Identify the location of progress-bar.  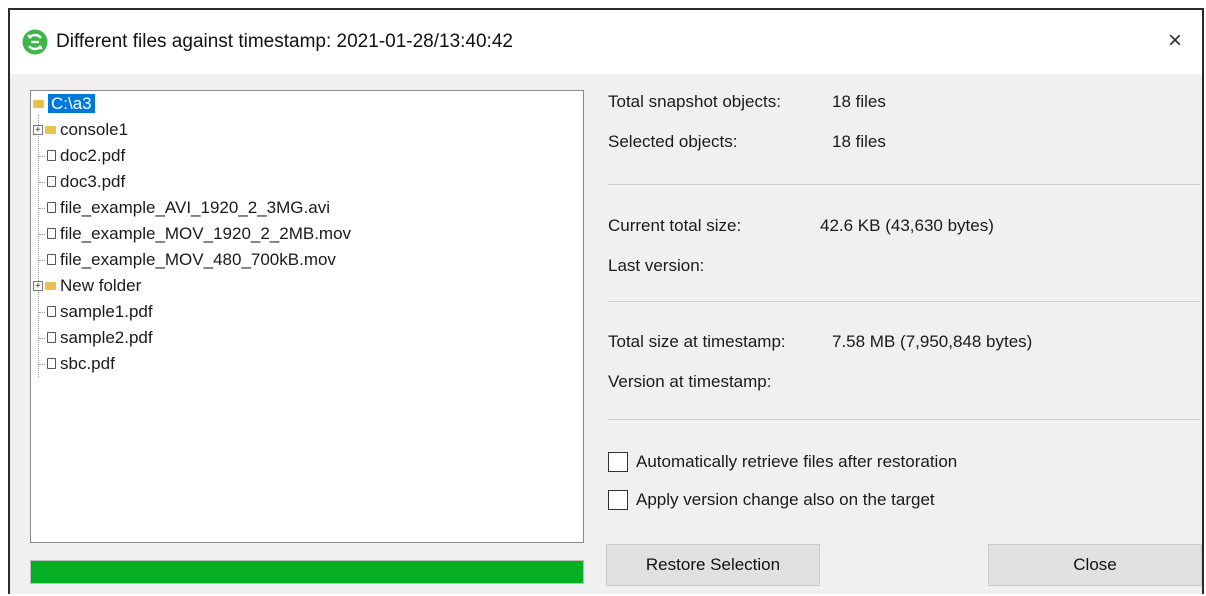
(307, 572).